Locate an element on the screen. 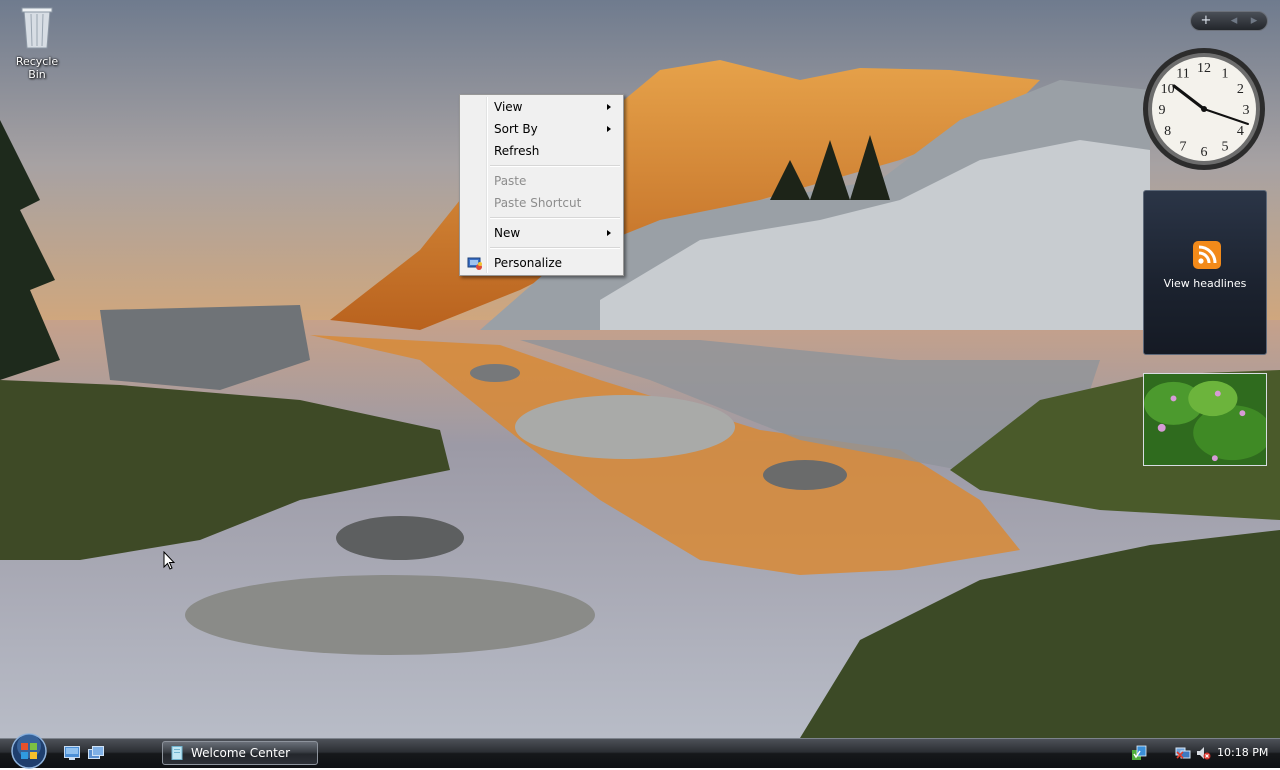 This screenshot has height=770, width=1280. menu-item-personalize: Personalize is located at coordinates (541, 263).